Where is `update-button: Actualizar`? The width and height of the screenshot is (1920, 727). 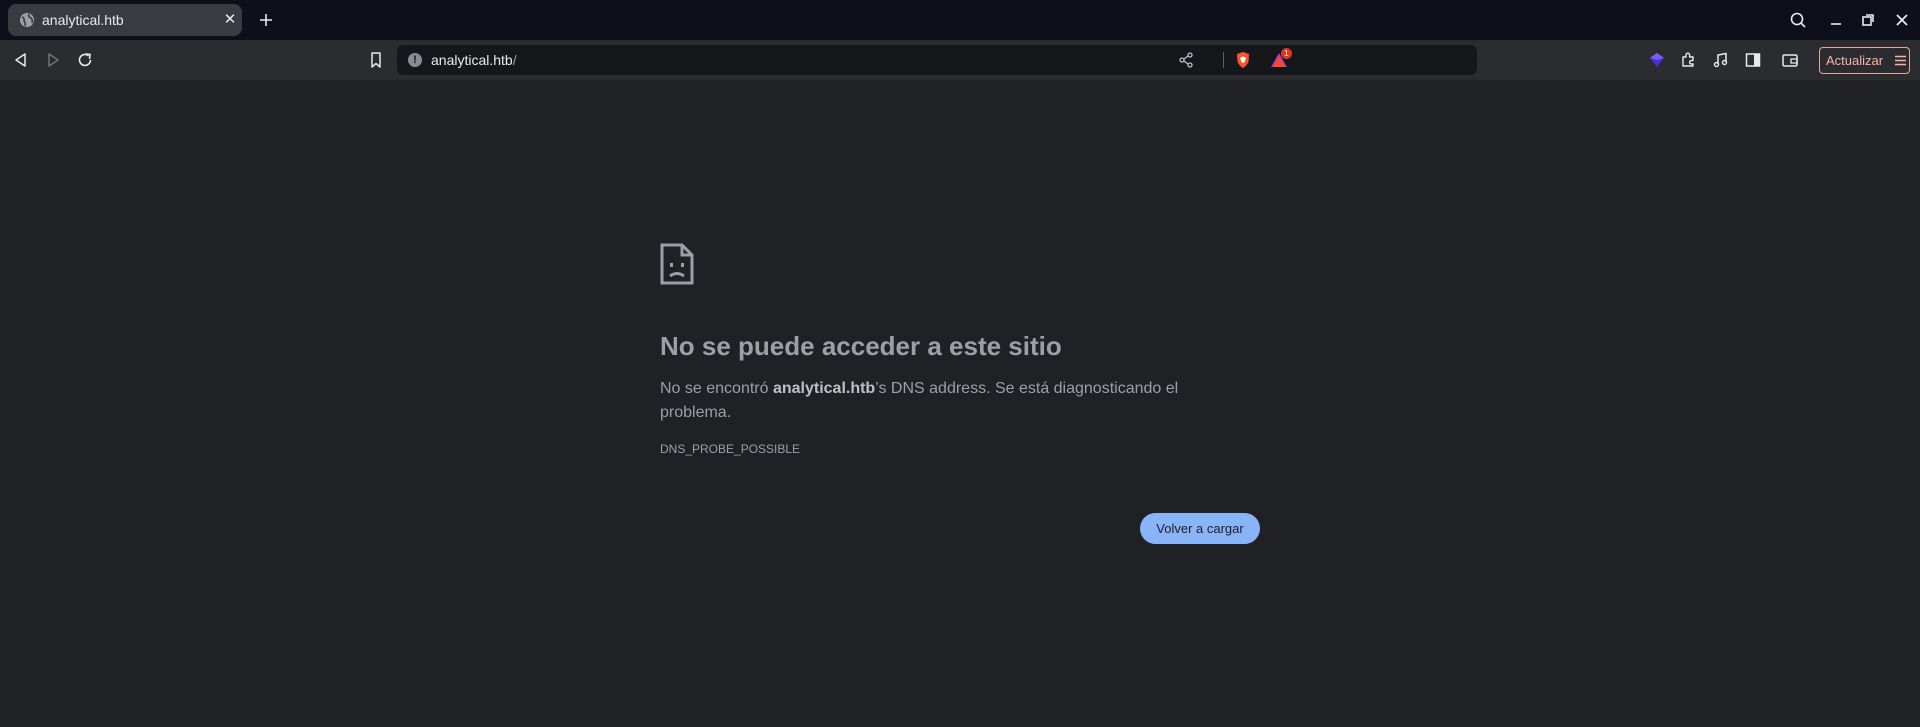
update-button: Actualizar is located at coordinates (1864, 60).